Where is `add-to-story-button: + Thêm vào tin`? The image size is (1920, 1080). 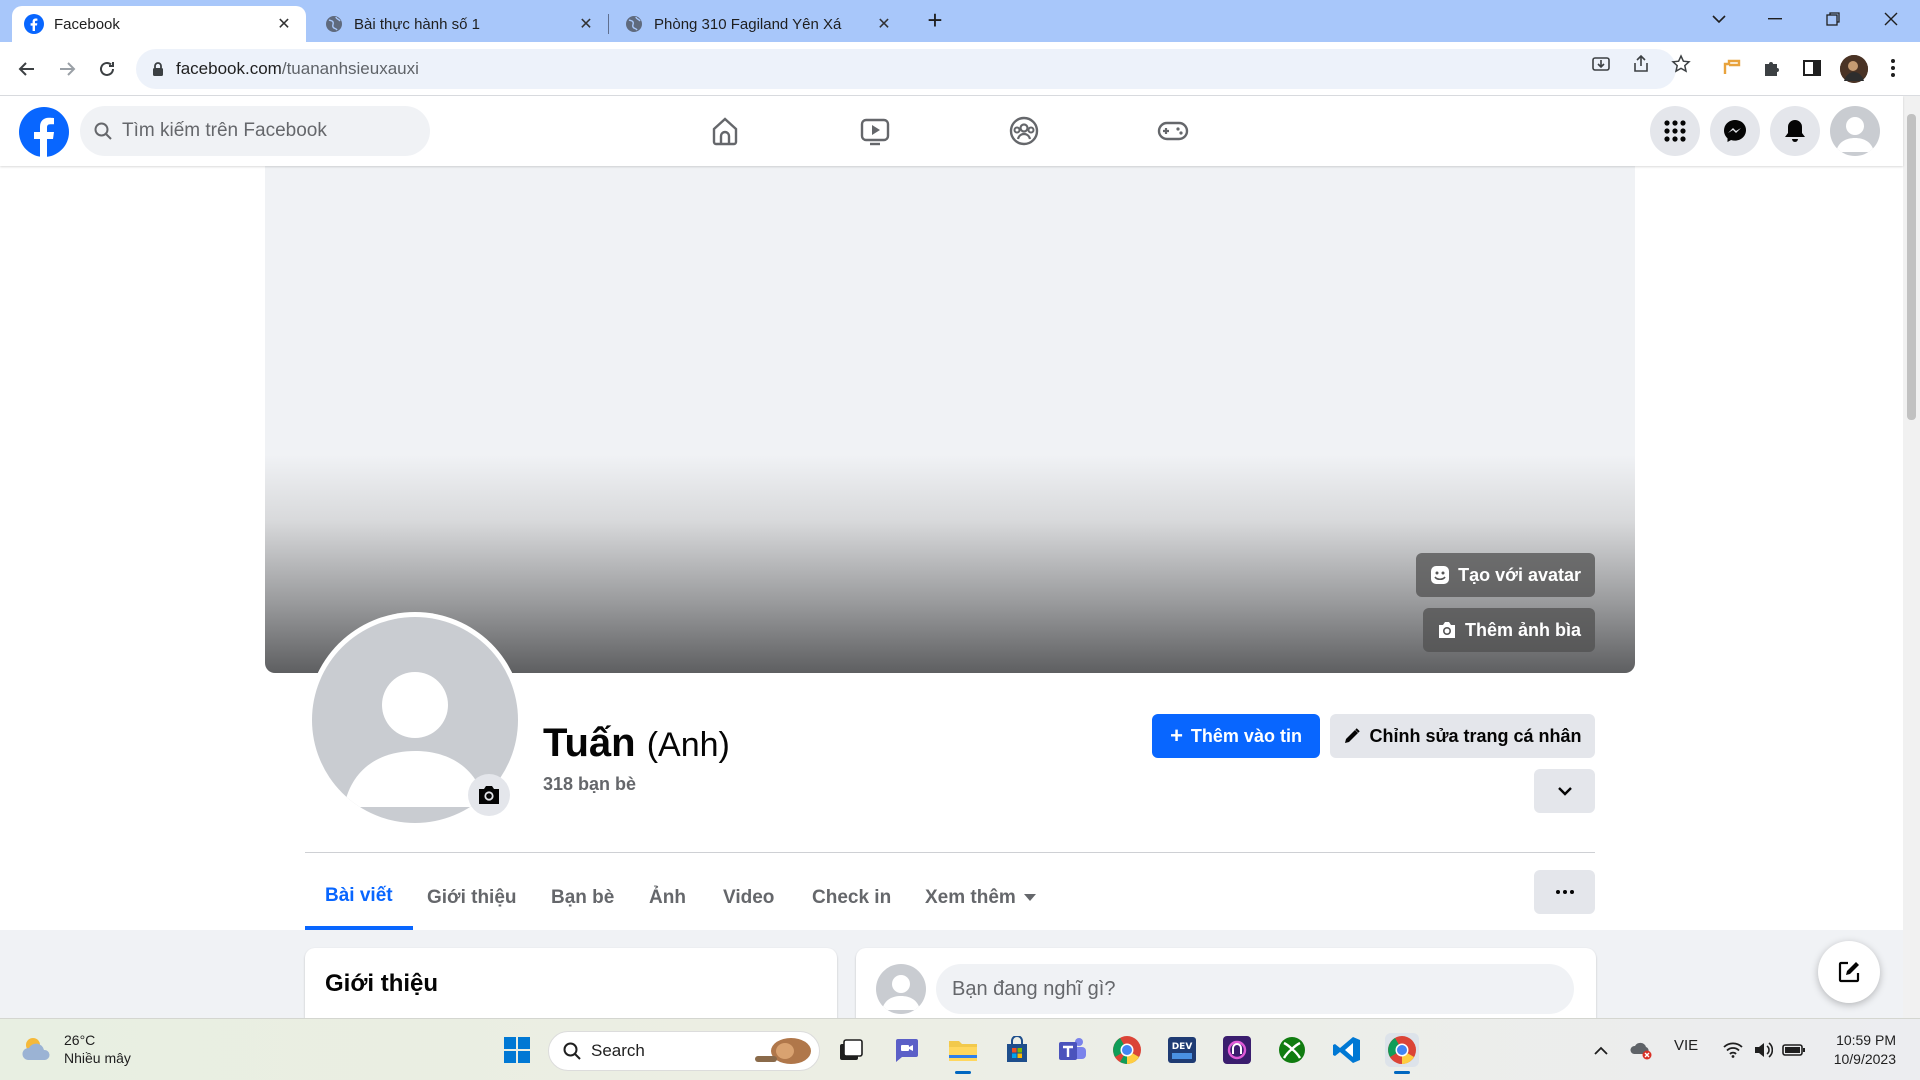
add-to-story-button: + Thêm vào tin is located at coordinates (1236, 736).